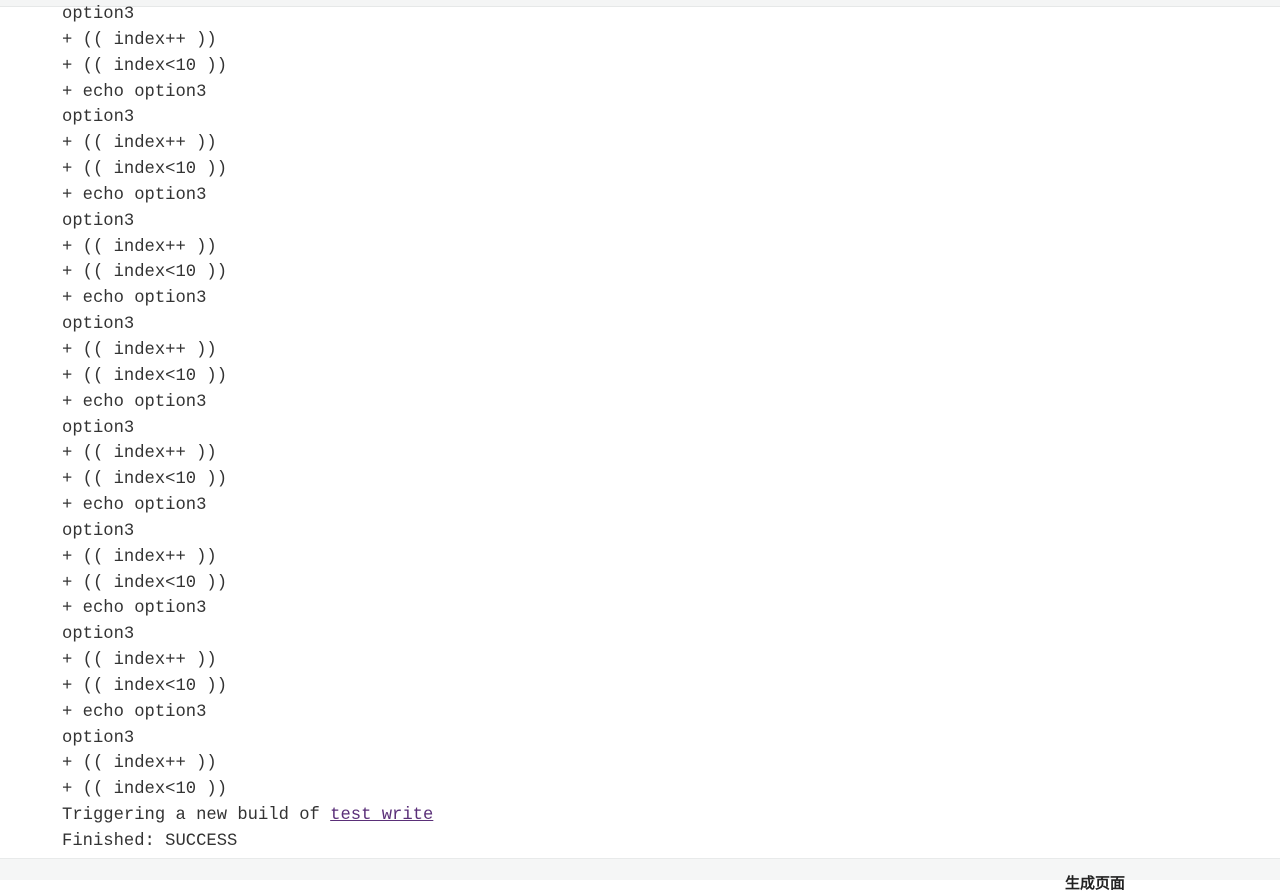 The image size is (1280, 893). Describe the element at coordinates (150, 841) in the screenshot. I see `finished-status: Finished: SUCCESS` at that location.